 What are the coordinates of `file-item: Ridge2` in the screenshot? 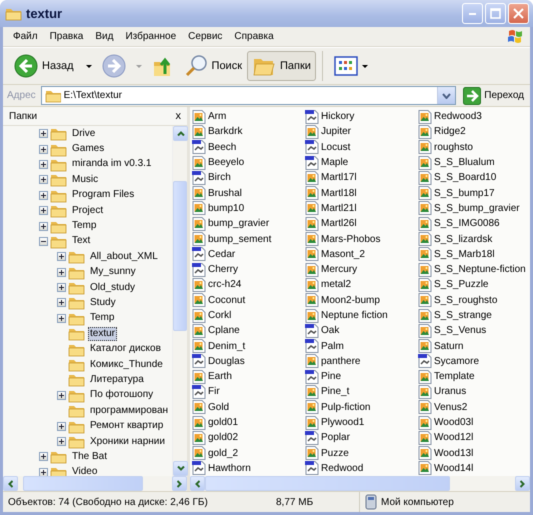 It's located at (474, 132).